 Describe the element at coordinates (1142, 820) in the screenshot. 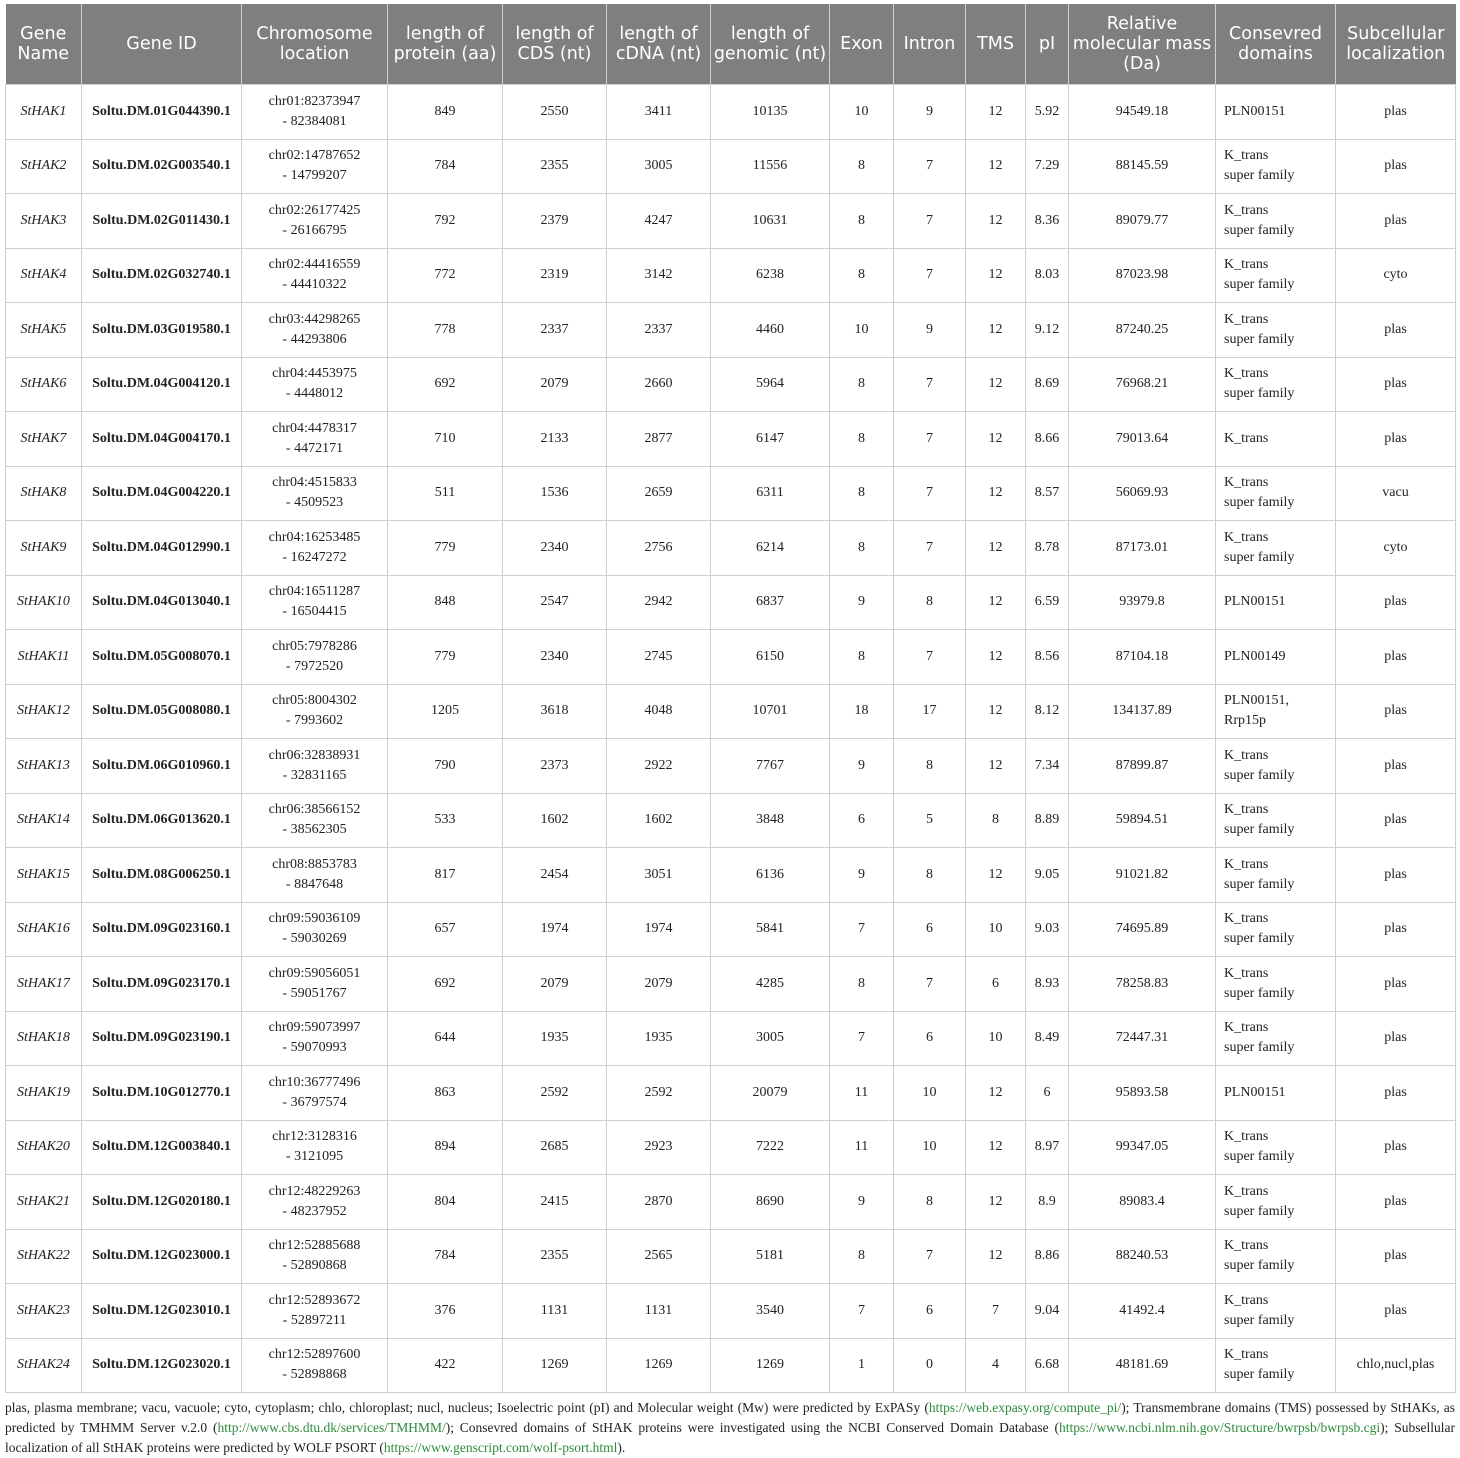

I see `cell-molecular-mass: 59894.51` at that location.